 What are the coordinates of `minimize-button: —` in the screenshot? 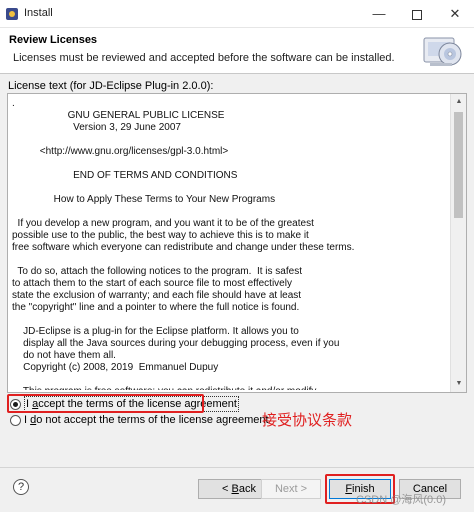 It's located at (379, 14).